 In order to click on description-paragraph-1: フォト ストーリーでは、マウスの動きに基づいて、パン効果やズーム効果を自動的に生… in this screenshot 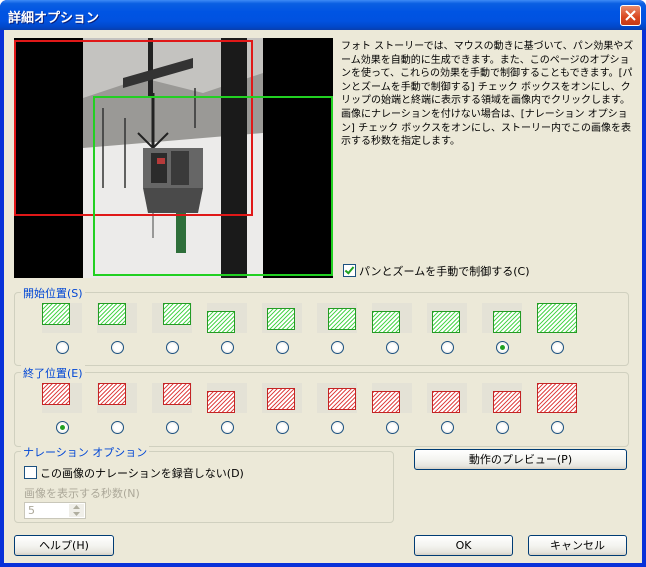, I will do `click(487, 74)`.